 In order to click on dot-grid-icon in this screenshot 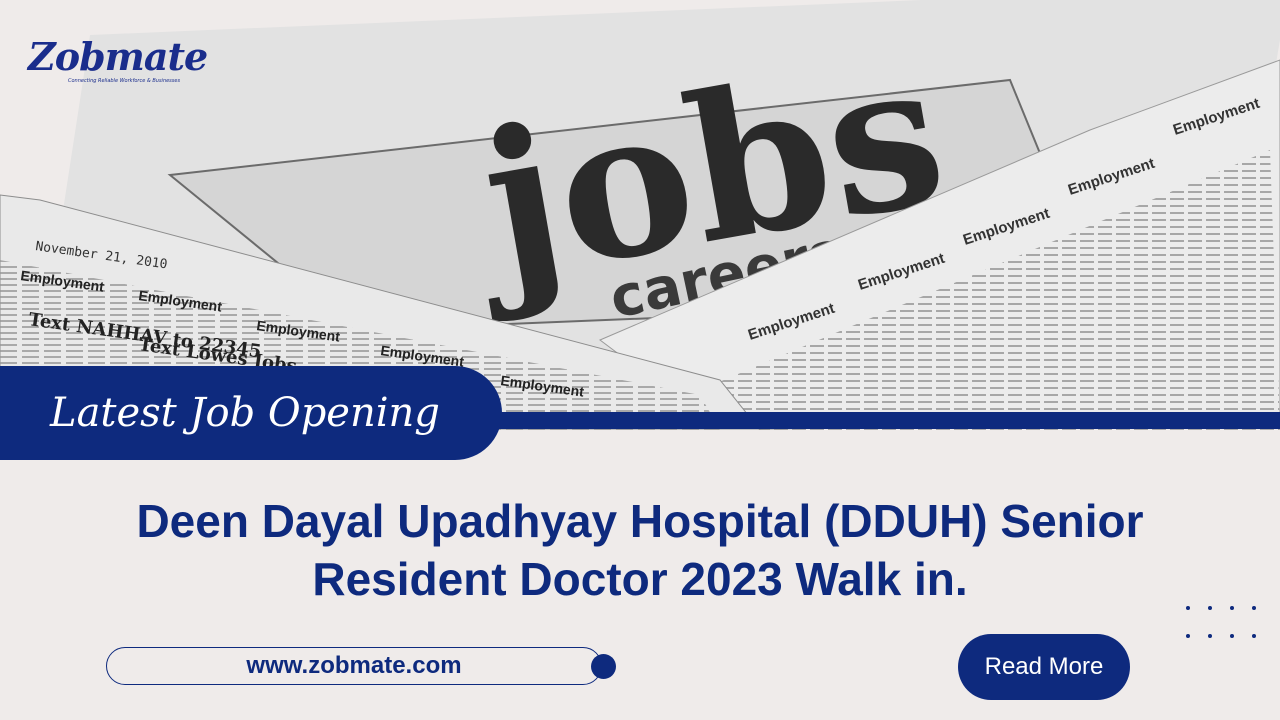, I will do `click(1226, 626)`.